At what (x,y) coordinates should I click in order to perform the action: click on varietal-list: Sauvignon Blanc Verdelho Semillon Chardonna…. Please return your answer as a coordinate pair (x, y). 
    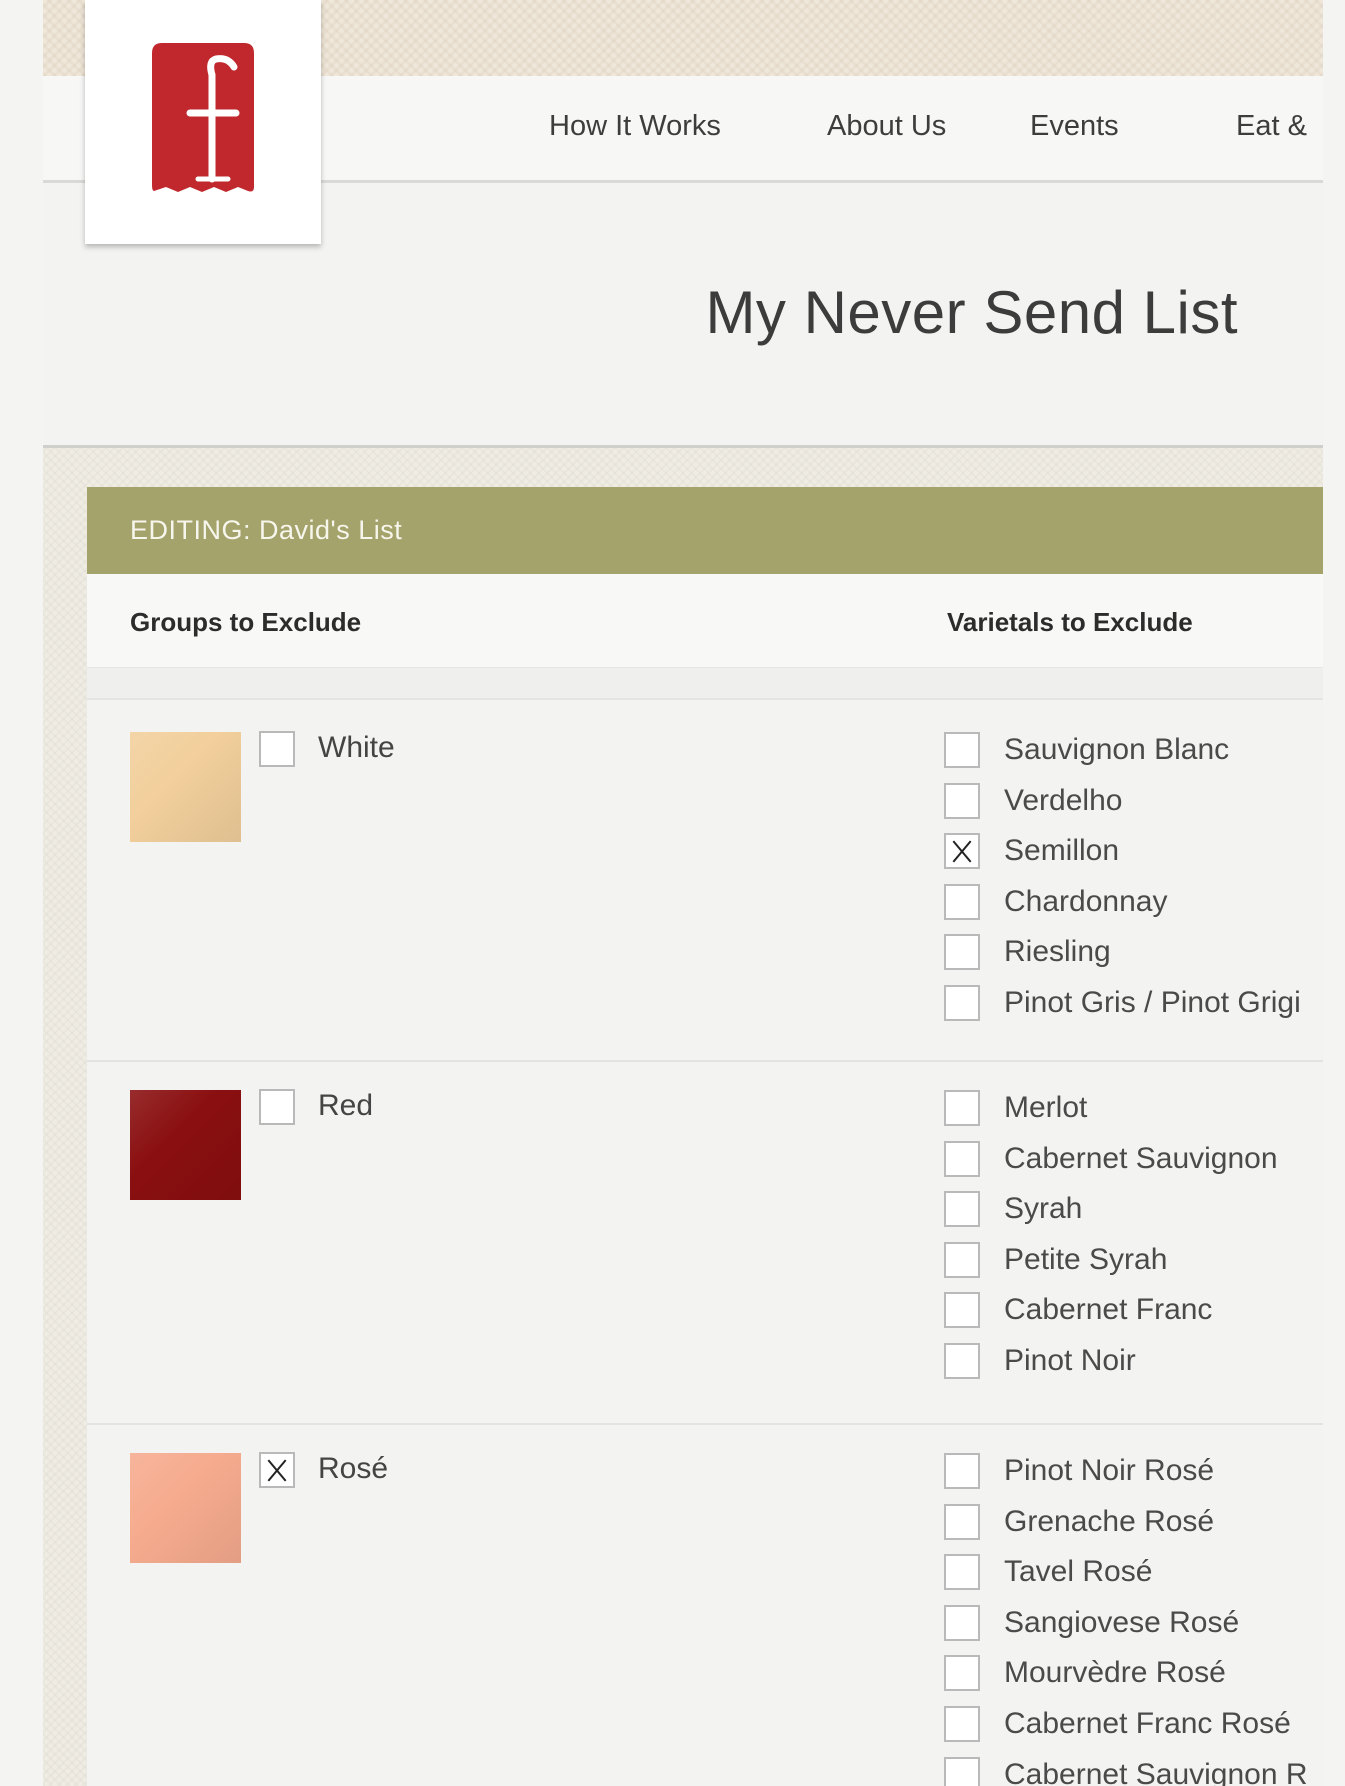
    Looking at the image, I should click on (1133, 884).